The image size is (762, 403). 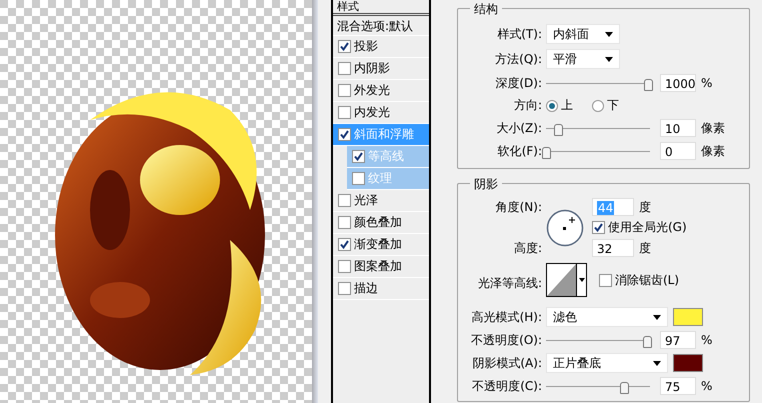 What do you see at coordinates (507, 317) in the screenshot?
I see `field-label: 高光模式(H):` at bounding box center [507, 317].